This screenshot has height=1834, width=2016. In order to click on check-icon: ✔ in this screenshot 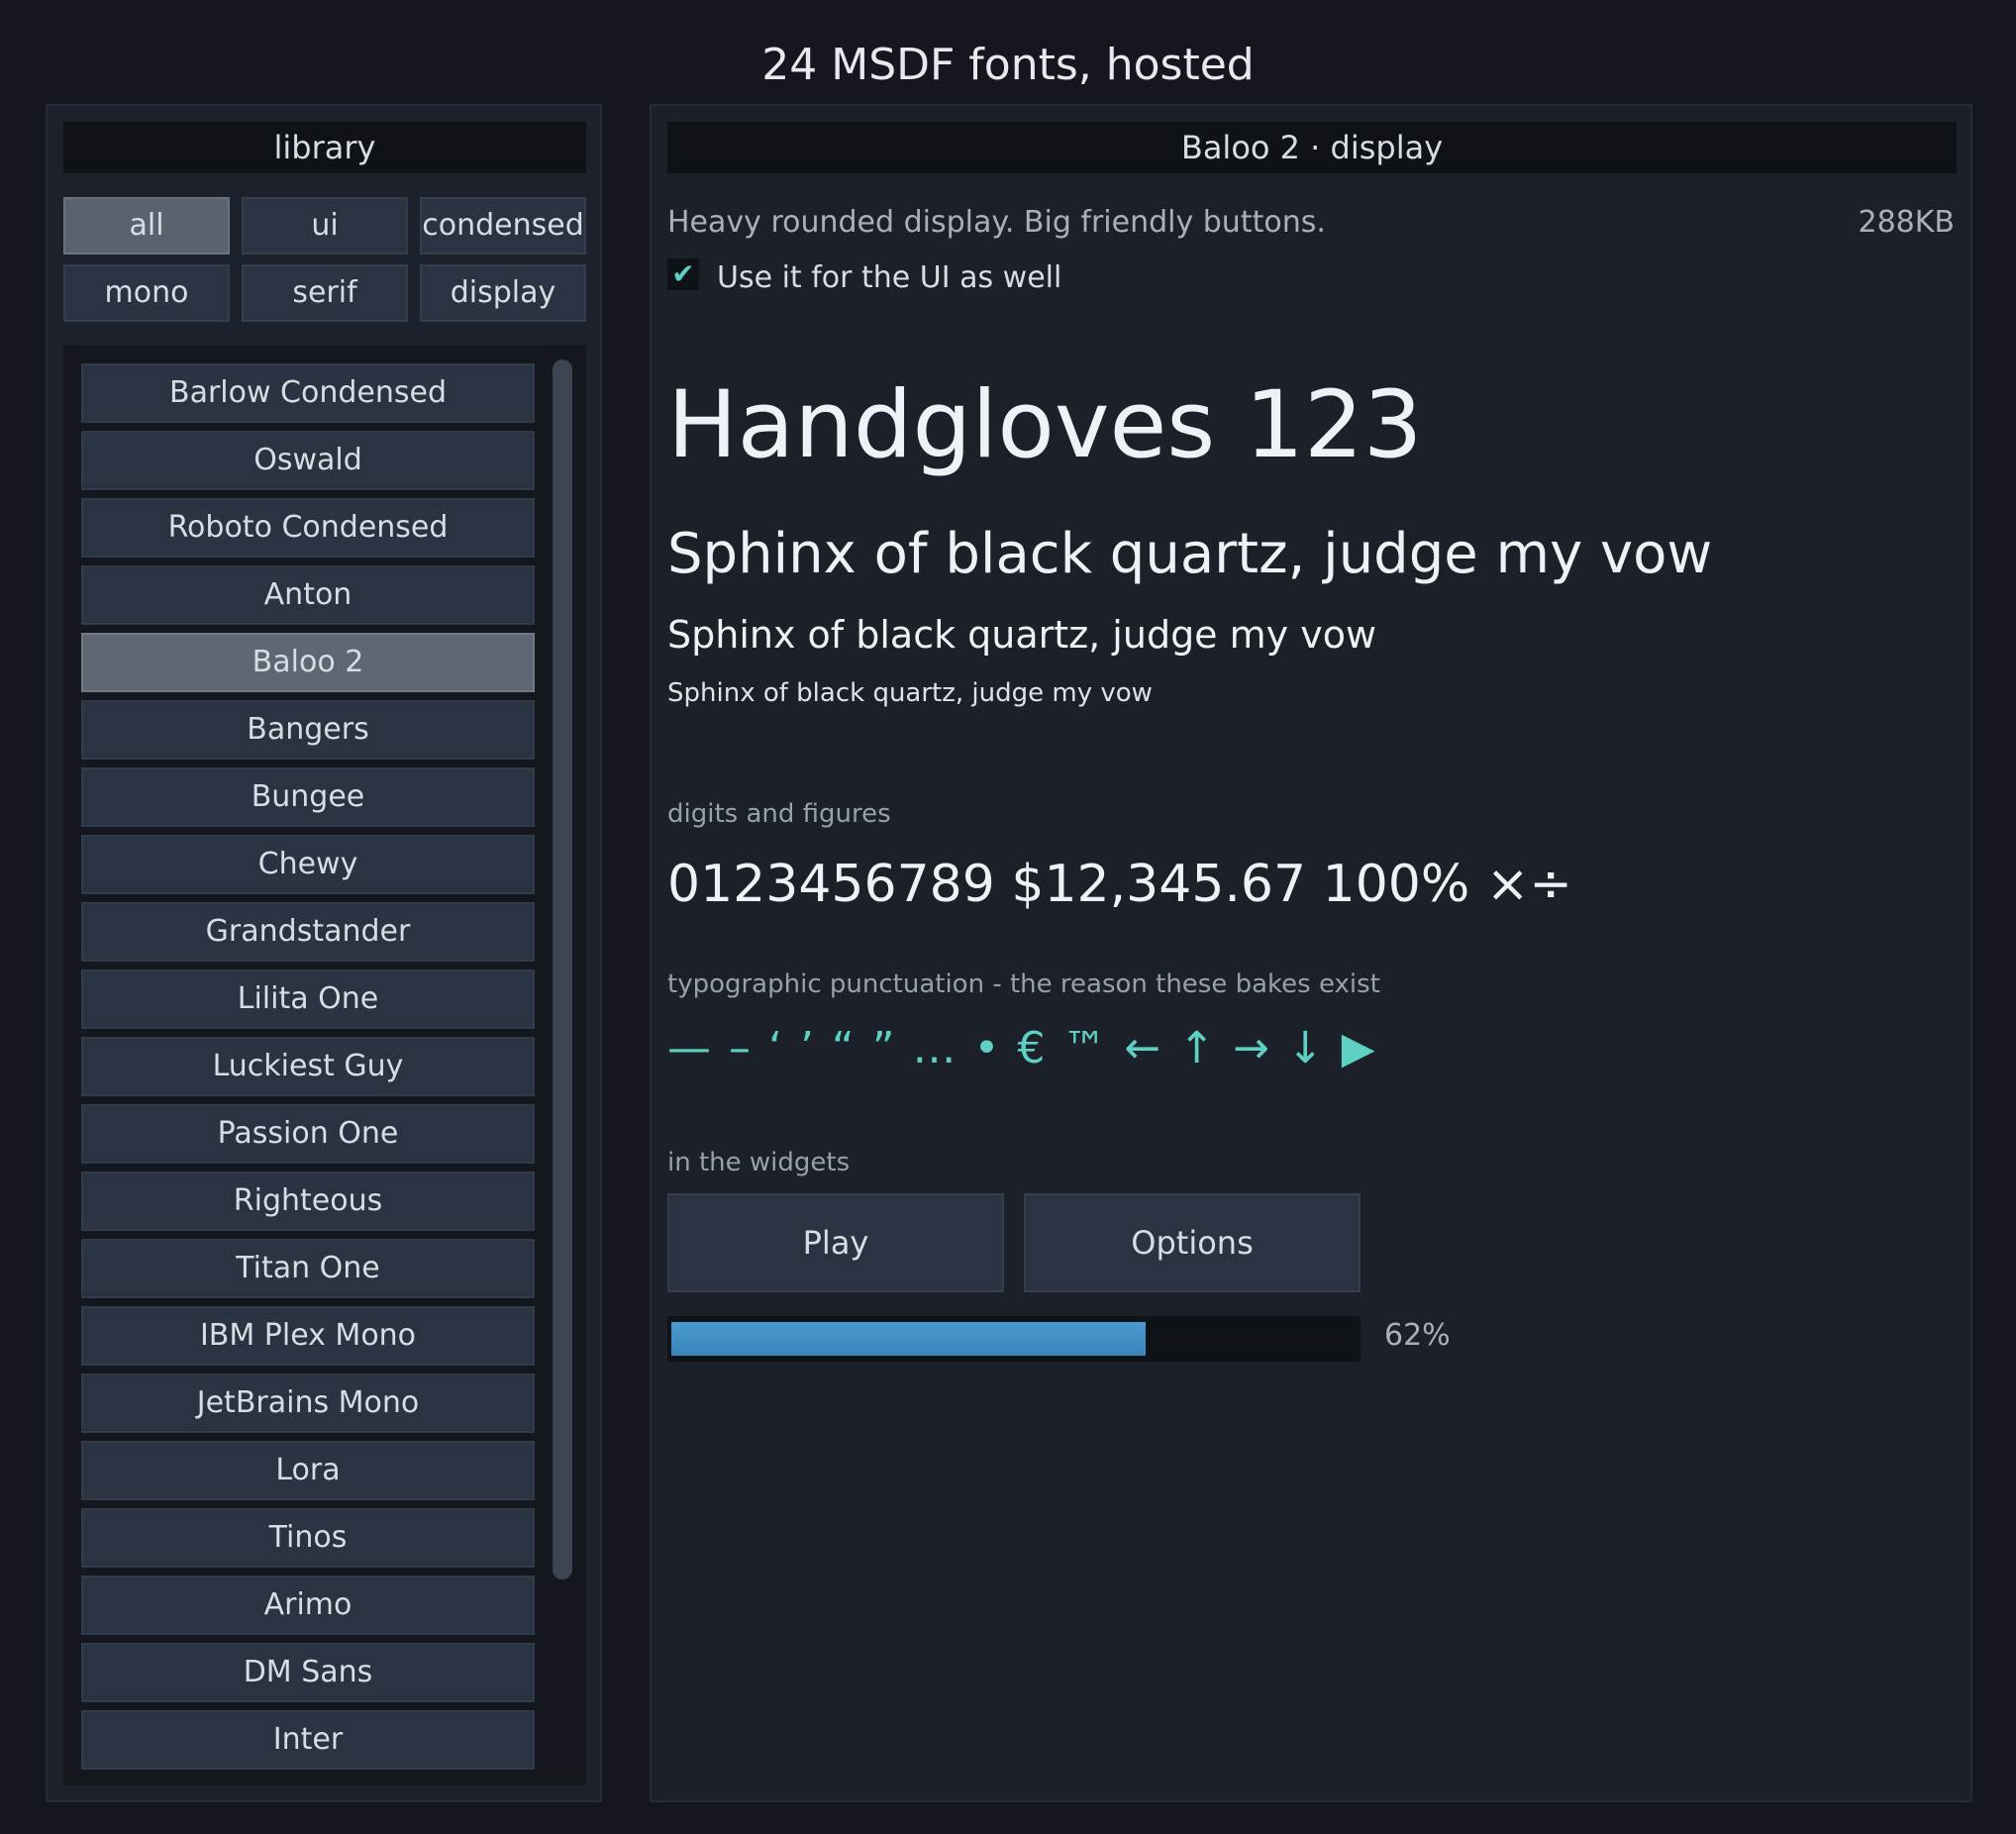, I will do `click(683, 274)`.